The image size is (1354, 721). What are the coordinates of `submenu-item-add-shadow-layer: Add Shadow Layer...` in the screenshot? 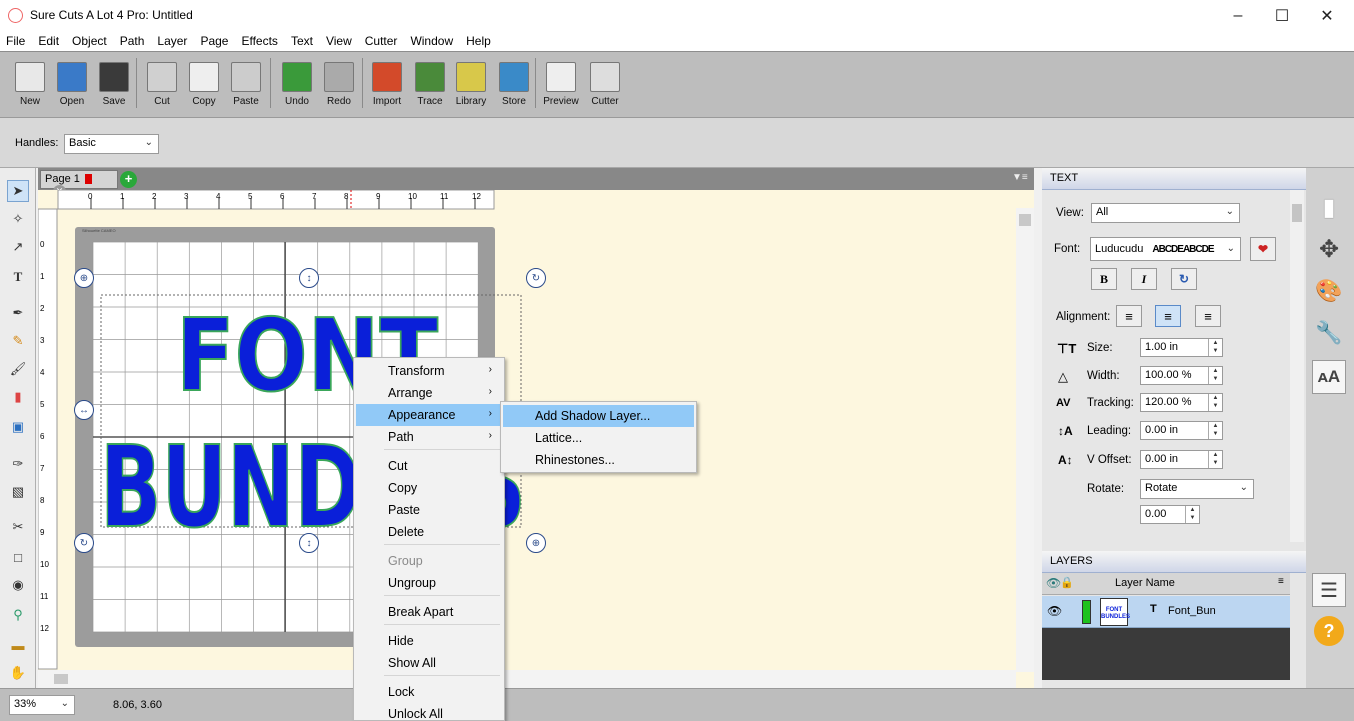 It's located at (598, 416).